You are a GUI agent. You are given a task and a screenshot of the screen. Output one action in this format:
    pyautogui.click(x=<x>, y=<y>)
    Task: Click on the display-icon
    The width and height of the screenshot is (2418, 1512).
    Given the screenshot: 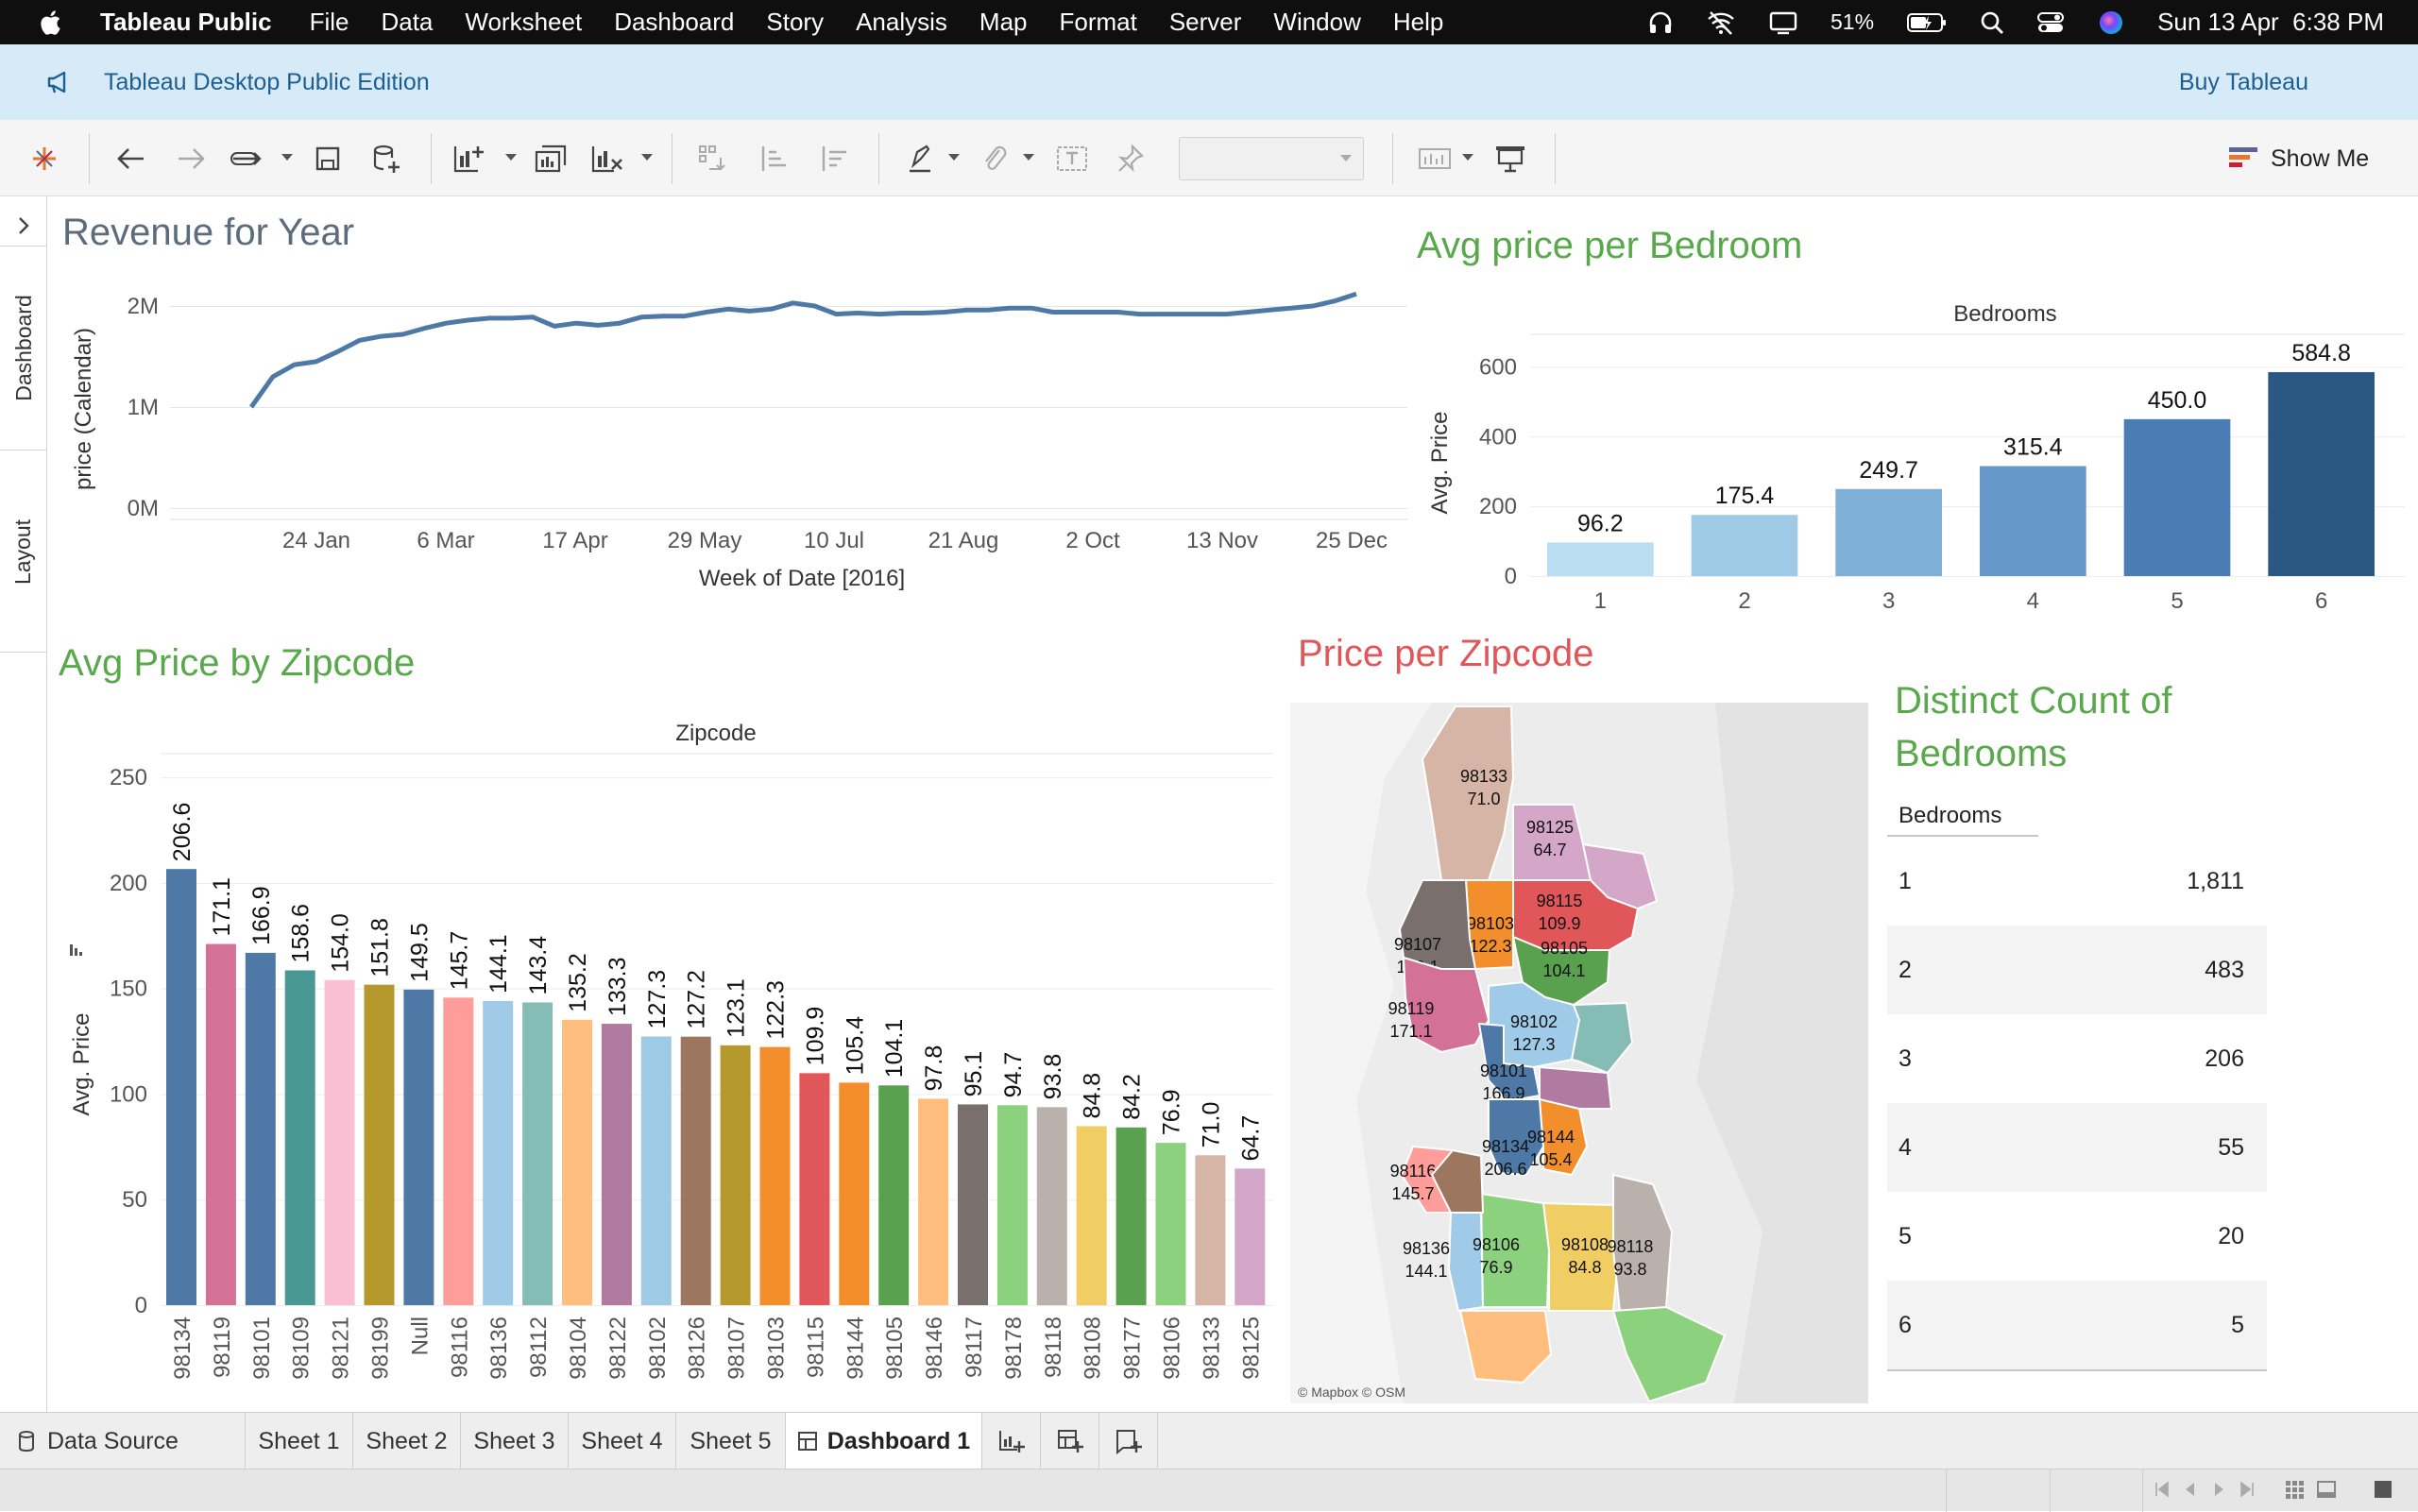 What is the action you would take?
    pyautogui.click(x=1783, y=22)
    